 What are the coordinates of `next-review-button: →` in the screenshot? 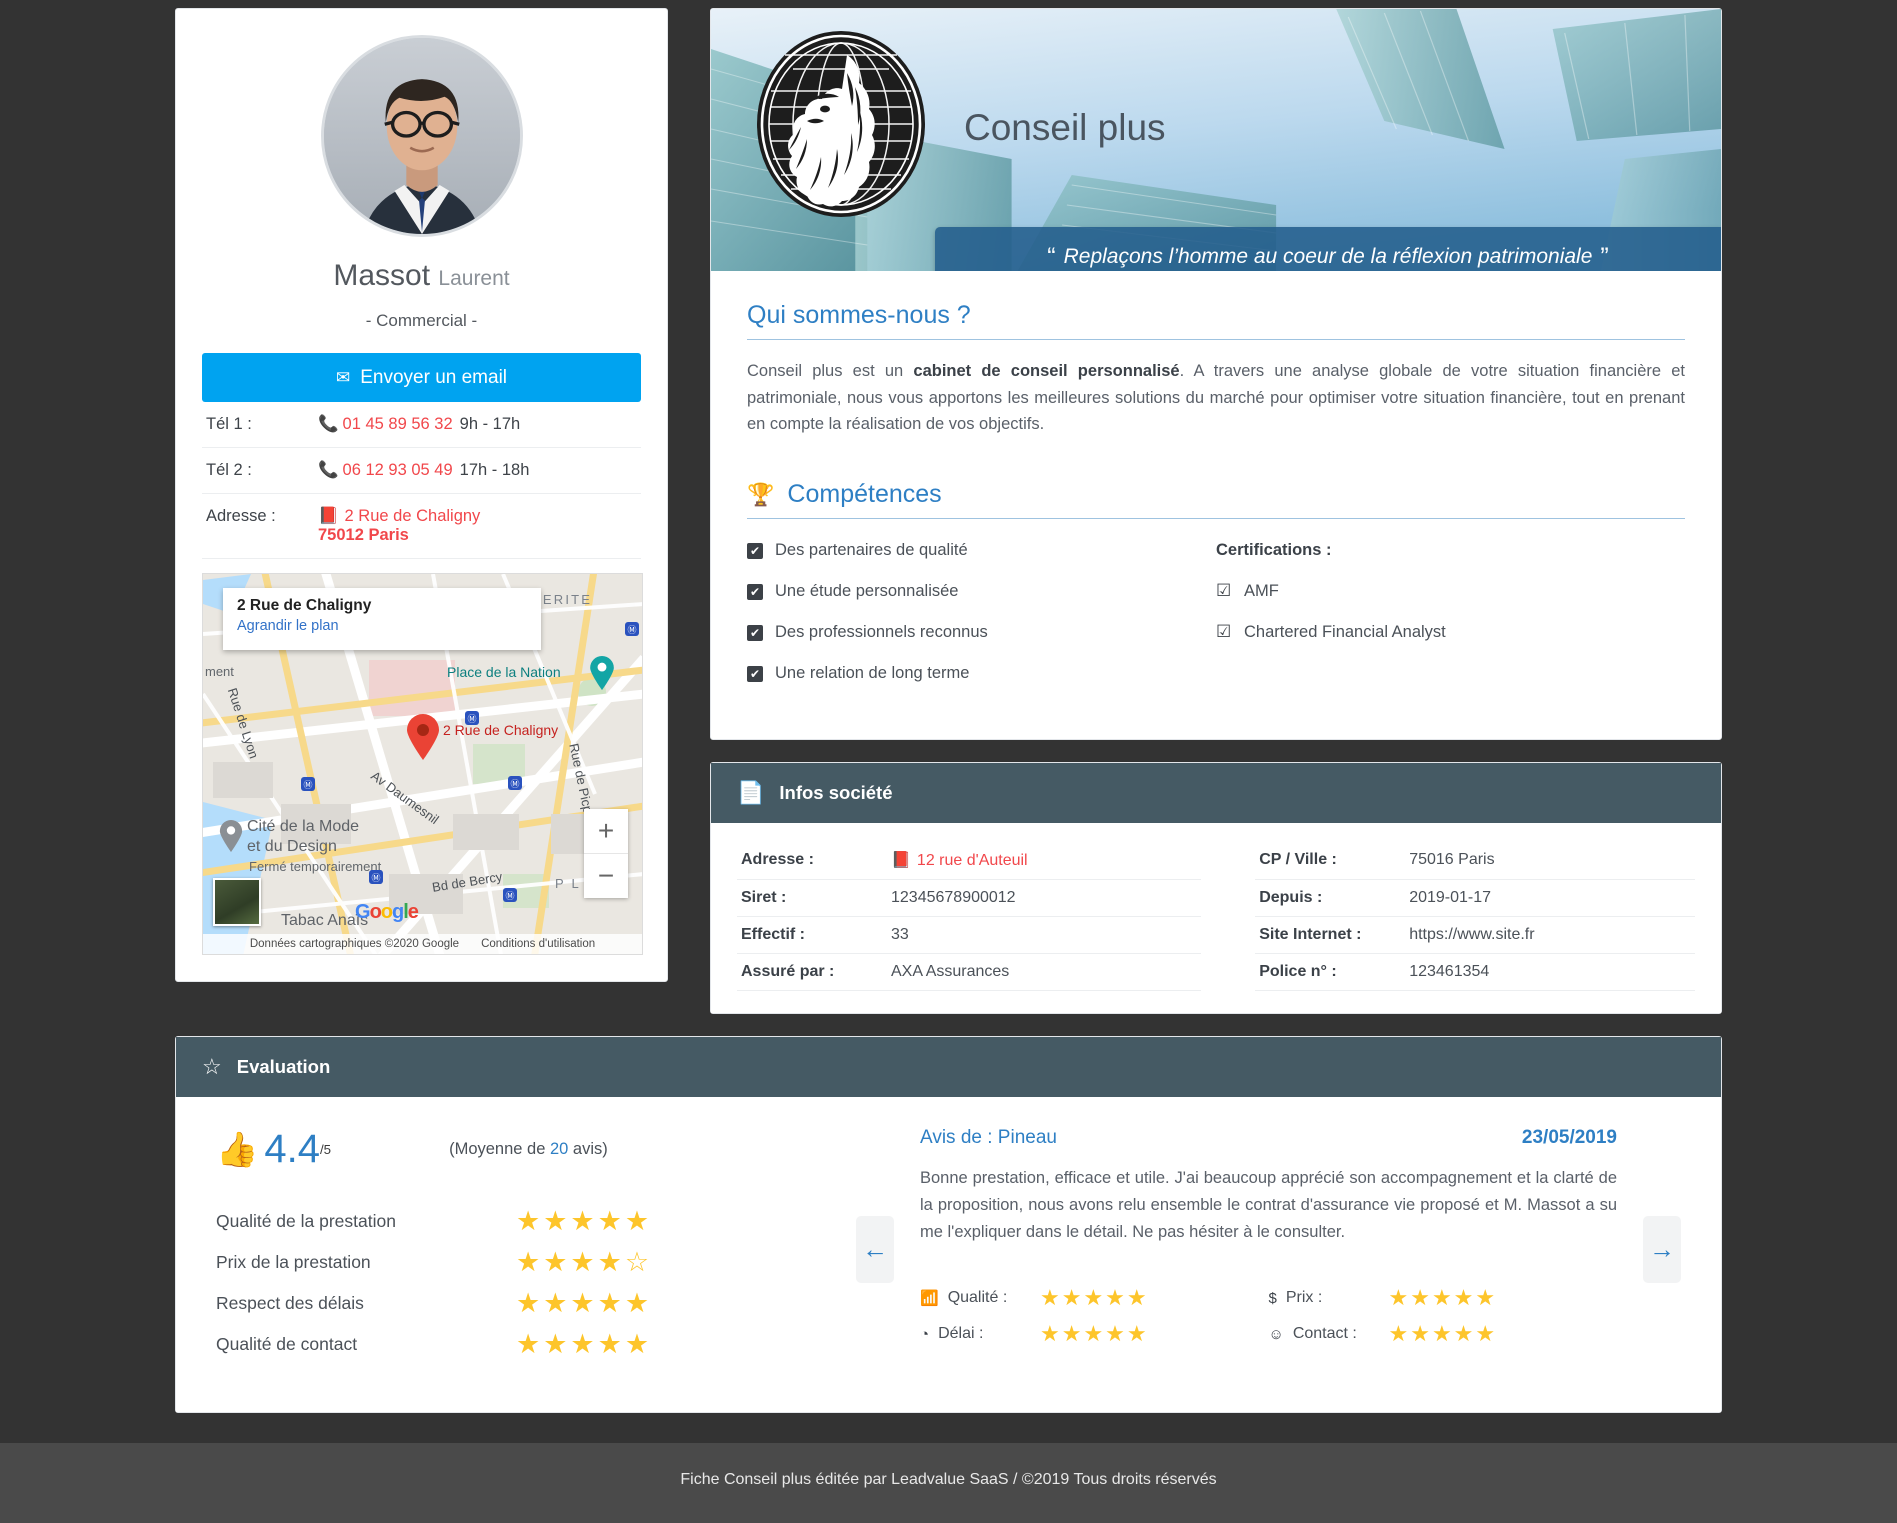 It's located at (1662, 1250).